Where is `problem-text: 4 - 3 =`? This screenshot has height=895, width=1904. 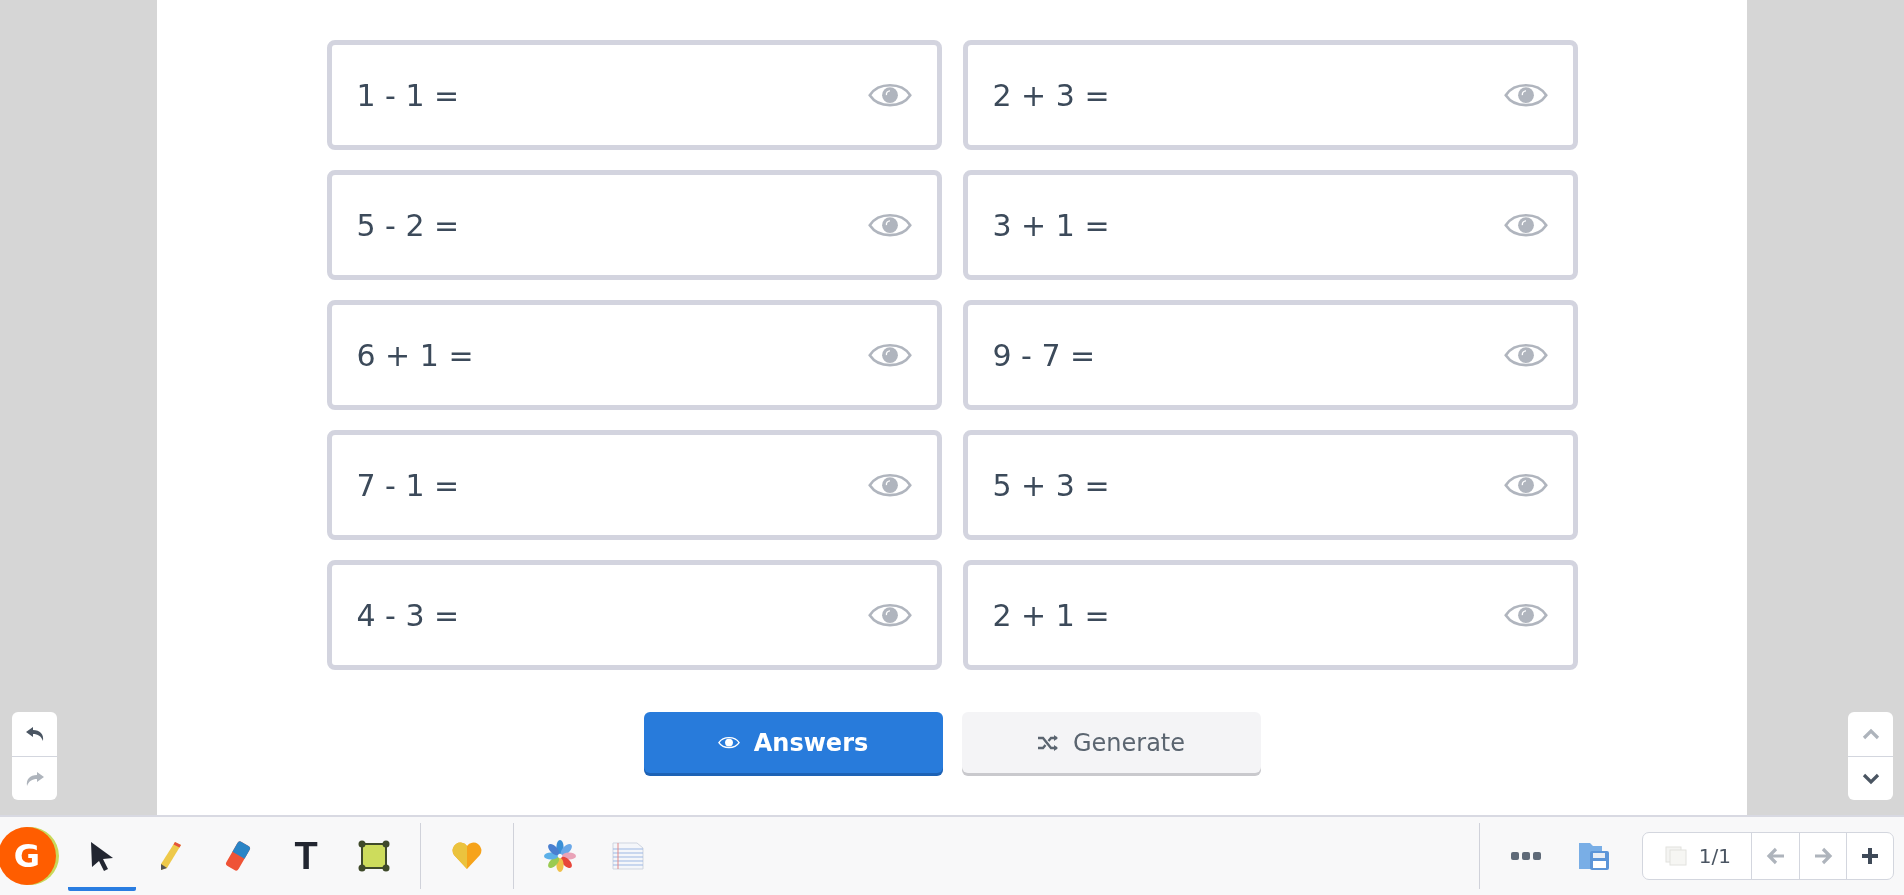 problem-text: 4 - 3 = is located at coordinates (408, 615).